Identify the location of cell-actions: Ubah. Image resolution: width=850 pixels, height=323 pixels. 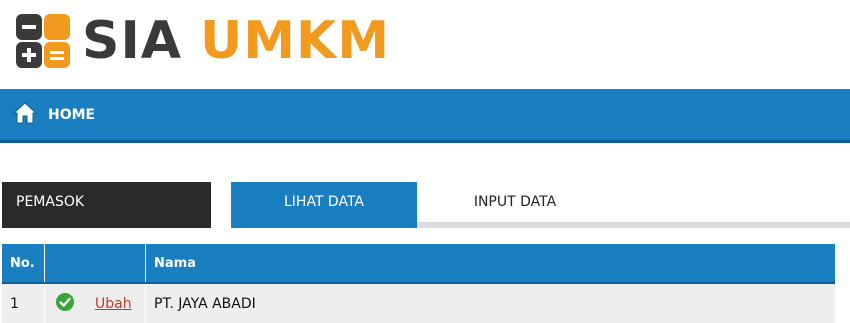
(95, 303).